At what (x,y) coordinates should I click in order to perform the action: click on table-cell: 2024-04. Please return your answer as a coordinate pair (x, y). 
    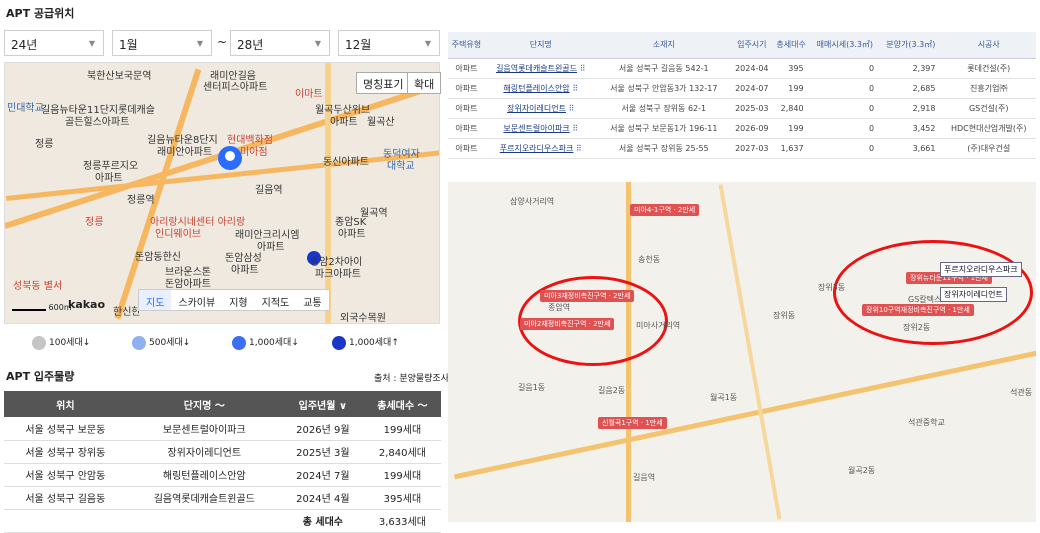
    Looking at the image, I should click on (751, 68).